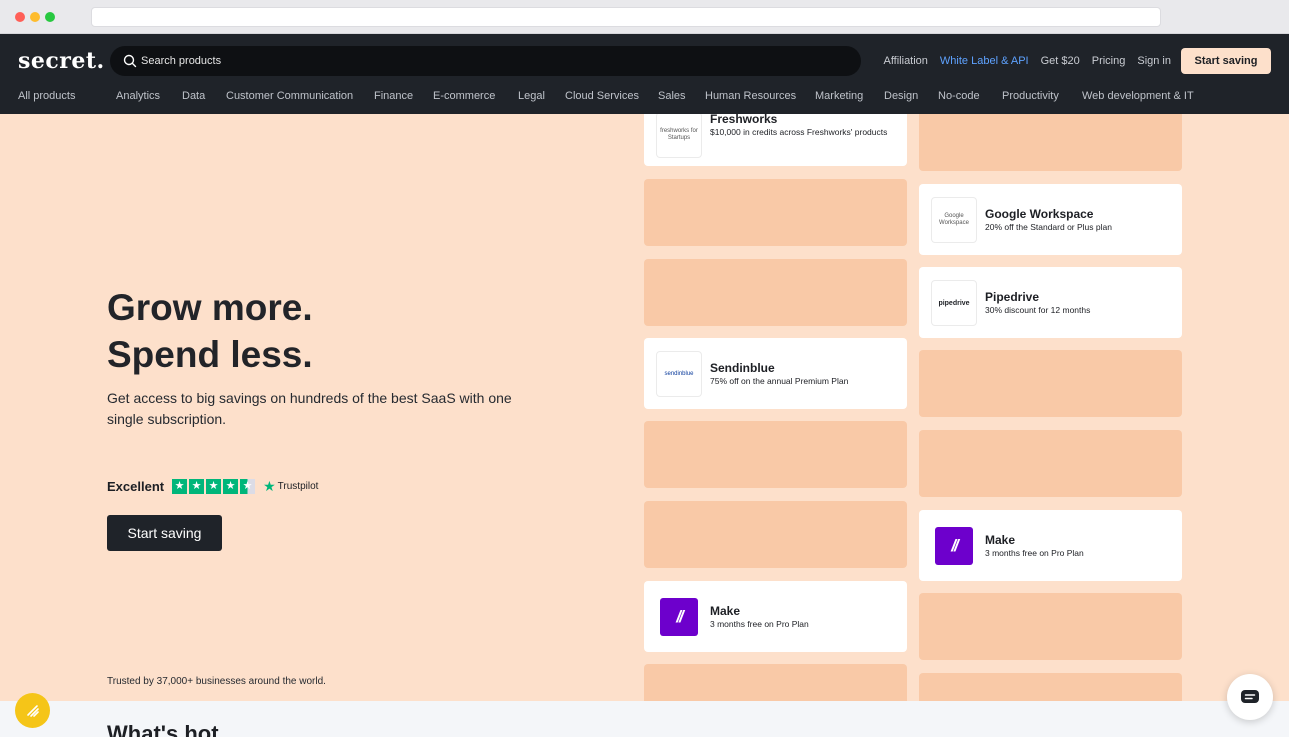  What do you see at coordinates (46, 96) in the screenshot?
I see `category-all-products: All products` at bounding box center [46, 96].